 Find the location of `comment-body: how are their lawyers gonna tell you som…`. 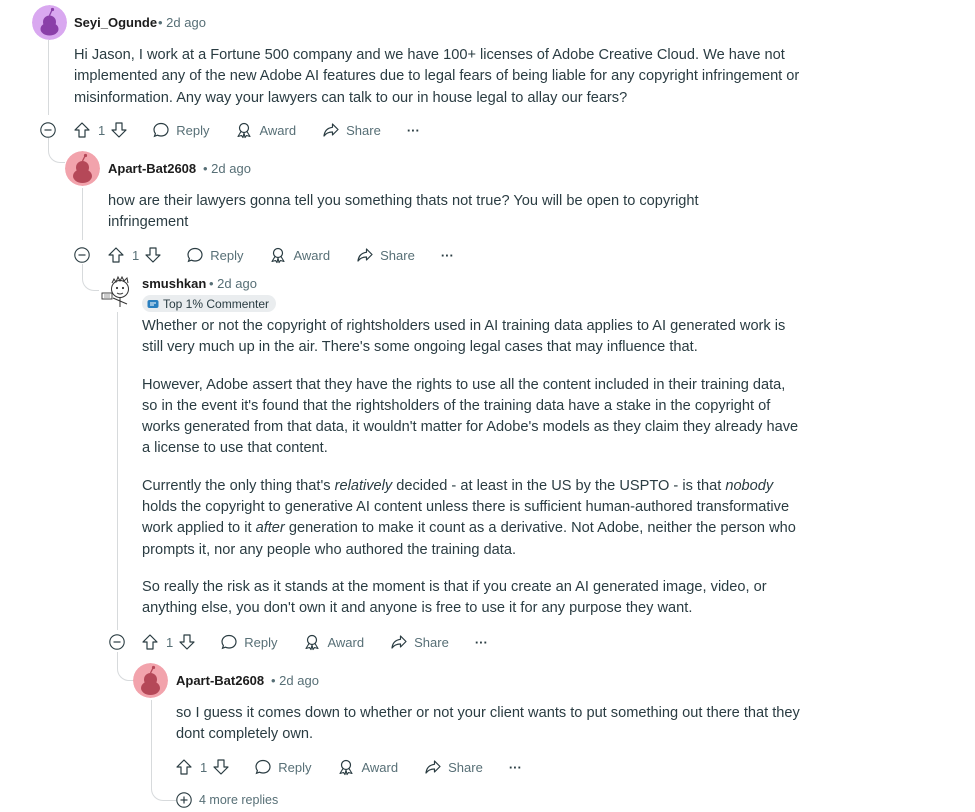

comment-body: how are their lawyers gonna tell you som… is located at coordinates (428, 212).